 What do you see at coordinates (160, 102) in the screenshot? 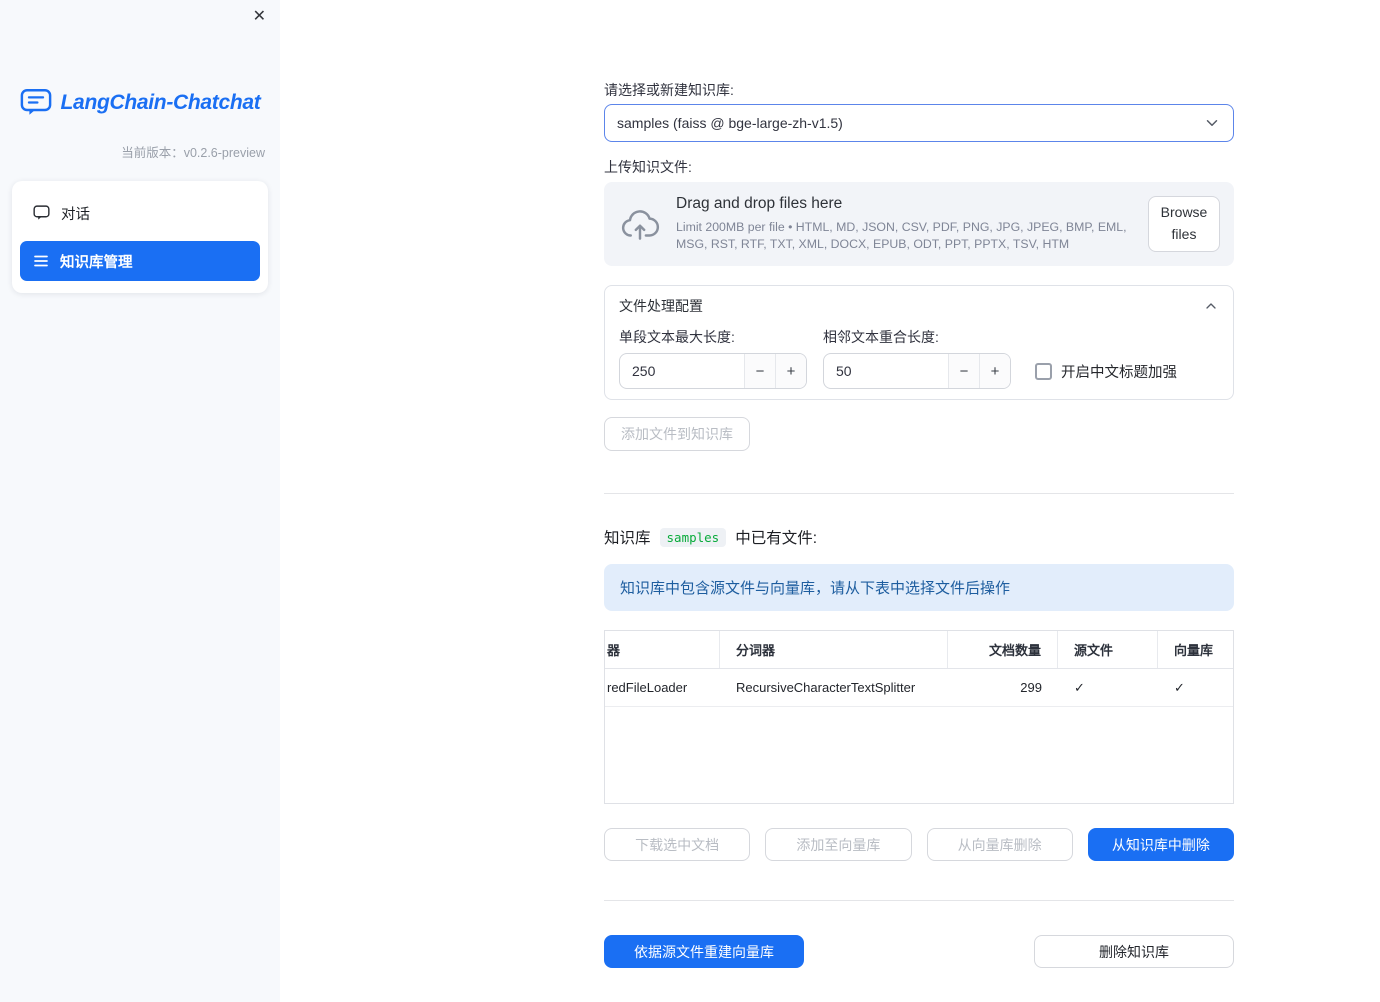
I see `logo-text: LangChain-Chatchat` at bounding box center [160, 102].